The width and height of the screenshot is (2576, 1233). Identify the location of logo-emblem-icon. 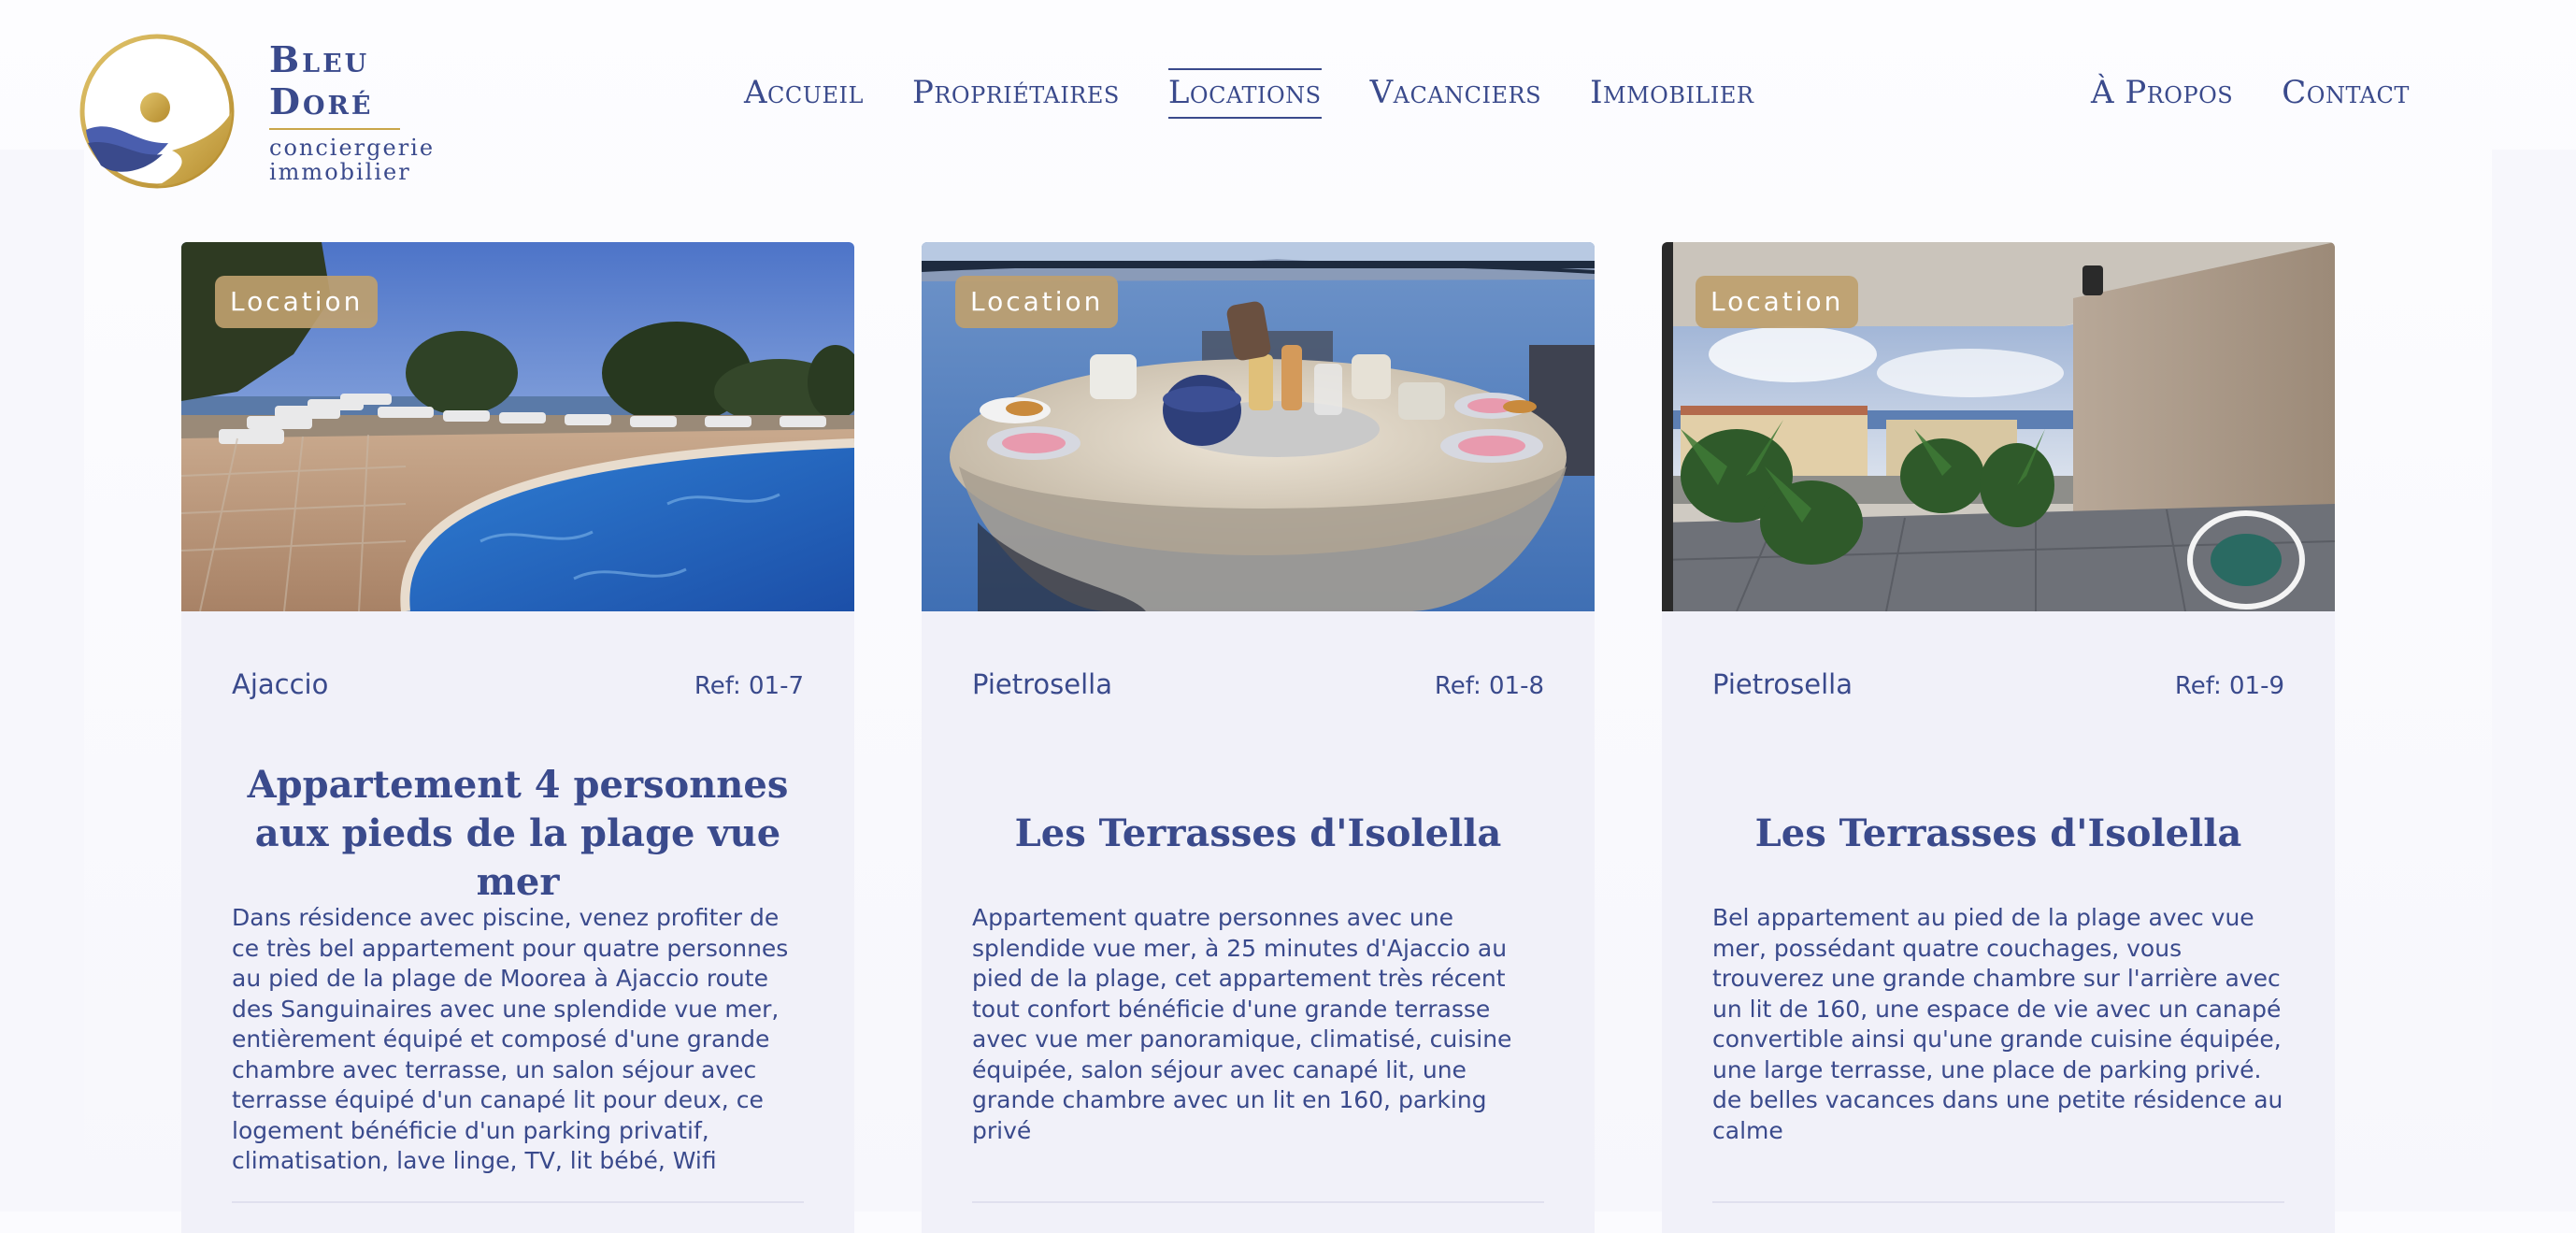
(157, 111).